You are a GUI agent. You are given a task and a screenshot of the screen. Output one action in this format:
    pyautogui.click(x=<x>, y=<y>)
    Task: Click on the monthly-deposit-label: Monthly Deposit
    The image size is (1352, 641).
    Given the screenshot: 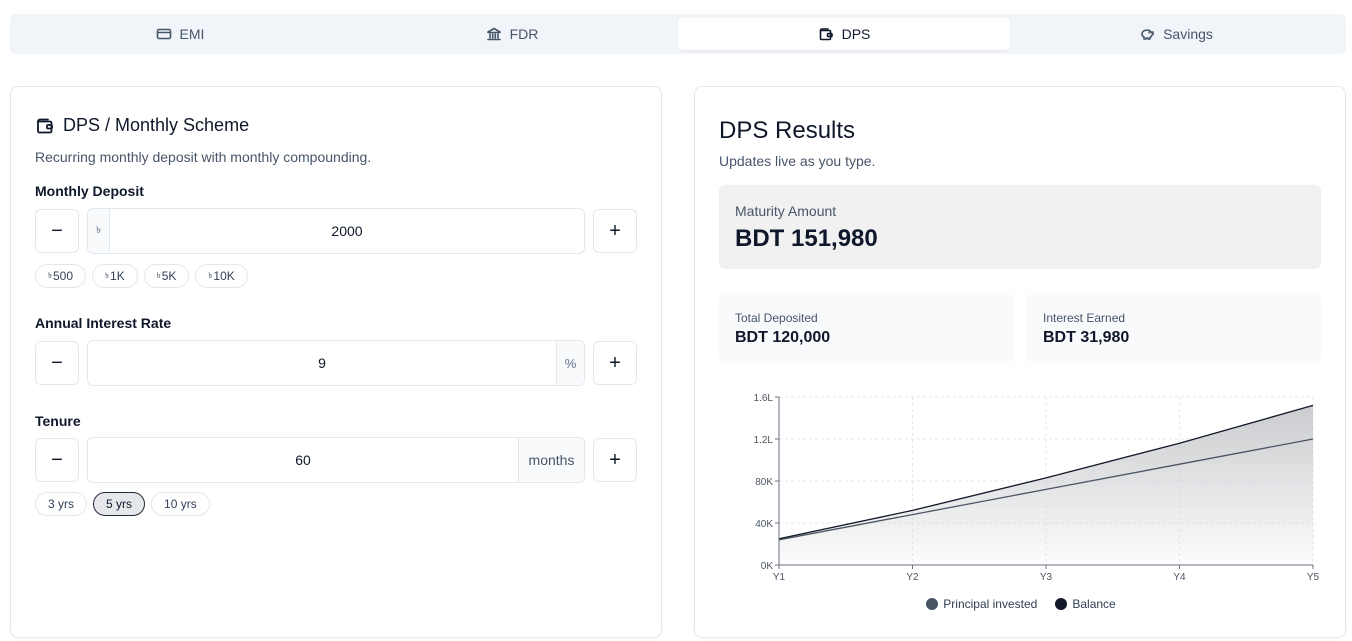 What is the action you would take?
    pyautogui.click(x=89, y=191)
    